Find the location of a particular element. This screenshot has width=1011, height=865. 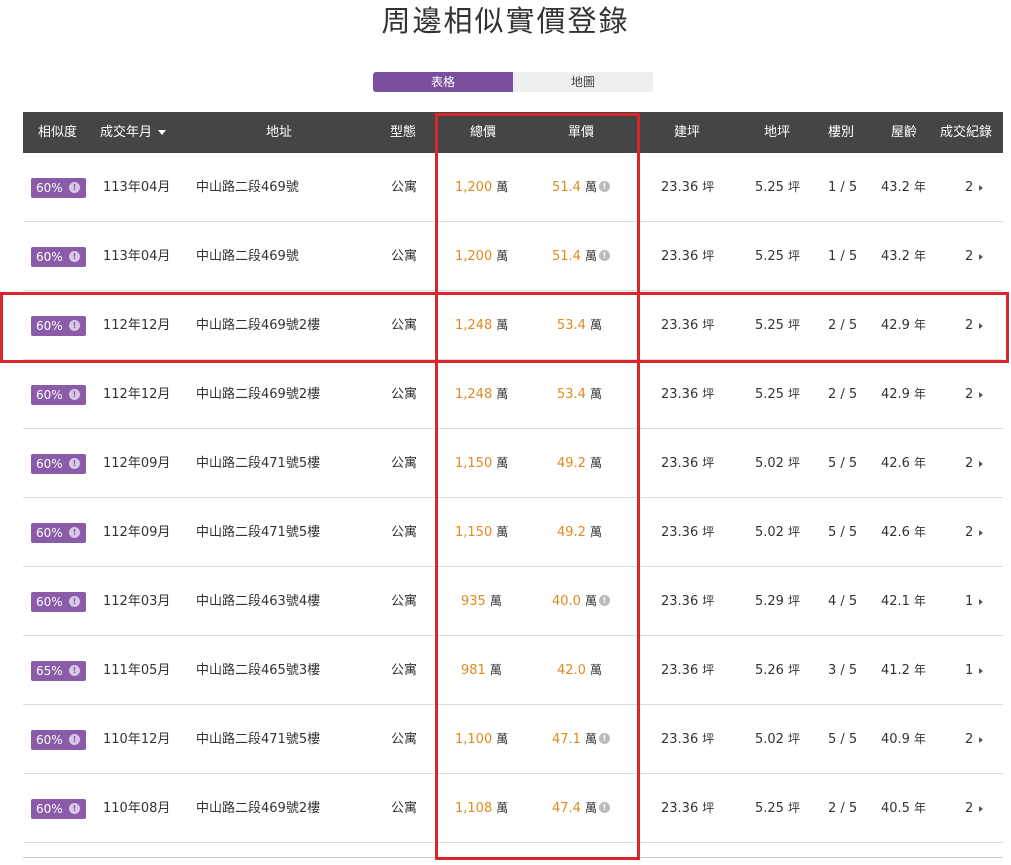

house-age: 42.6 年 is located at coordinates (903, 532).